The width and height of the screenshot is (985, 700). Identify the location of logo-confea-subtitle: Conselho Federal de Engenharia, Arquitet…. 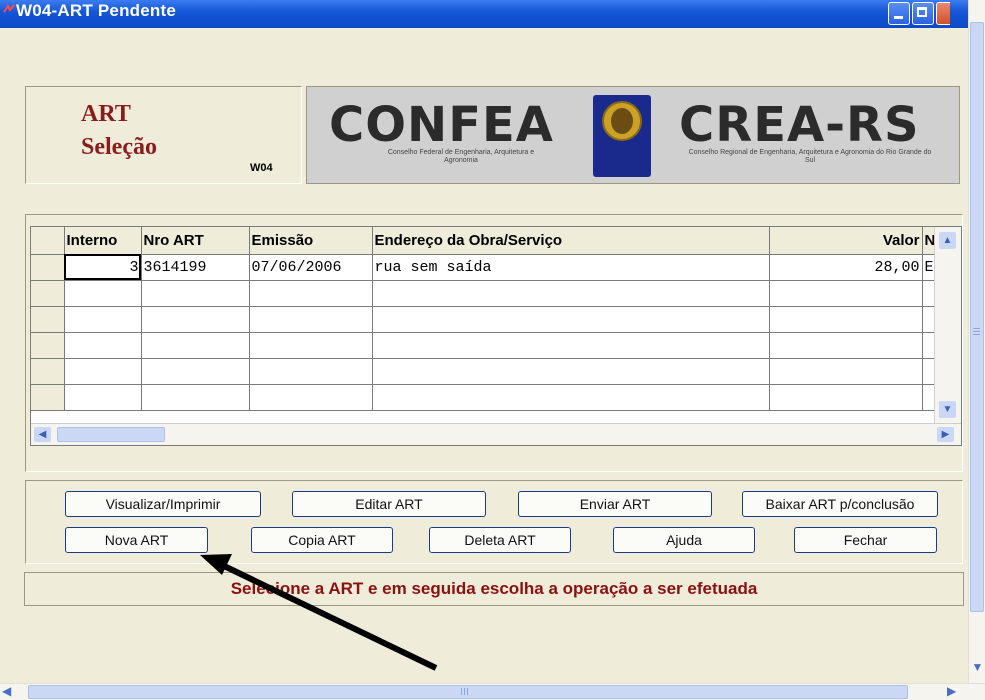
(461, 156).